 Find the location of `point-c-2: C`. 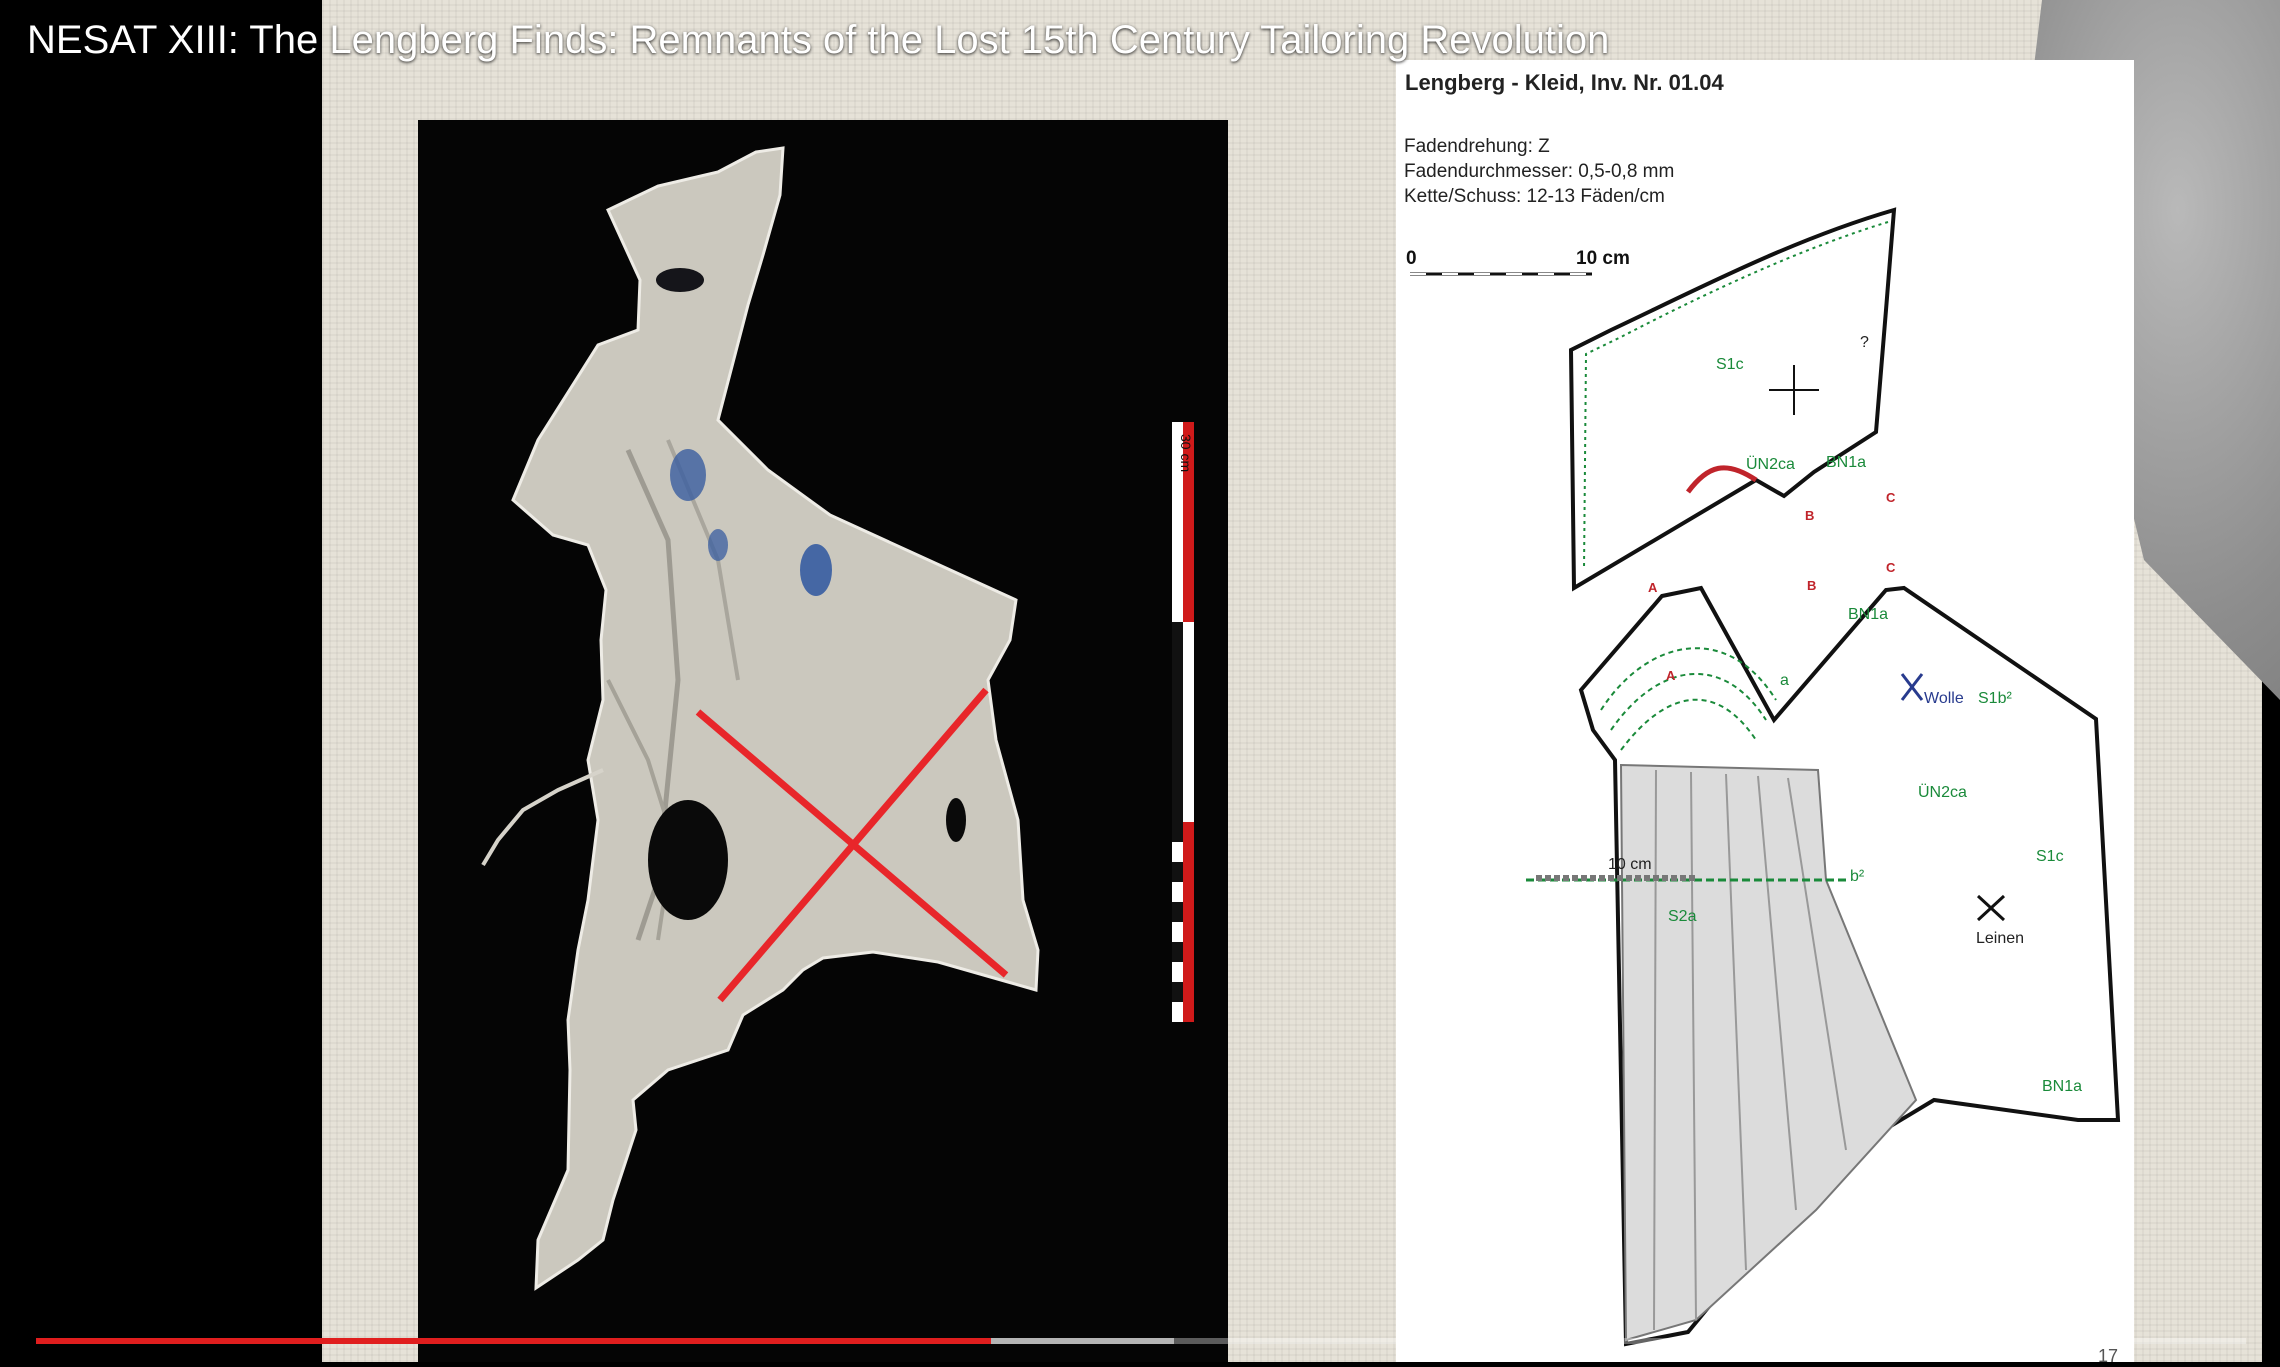

point-c-2: C is located at coordinates (1891, 567).